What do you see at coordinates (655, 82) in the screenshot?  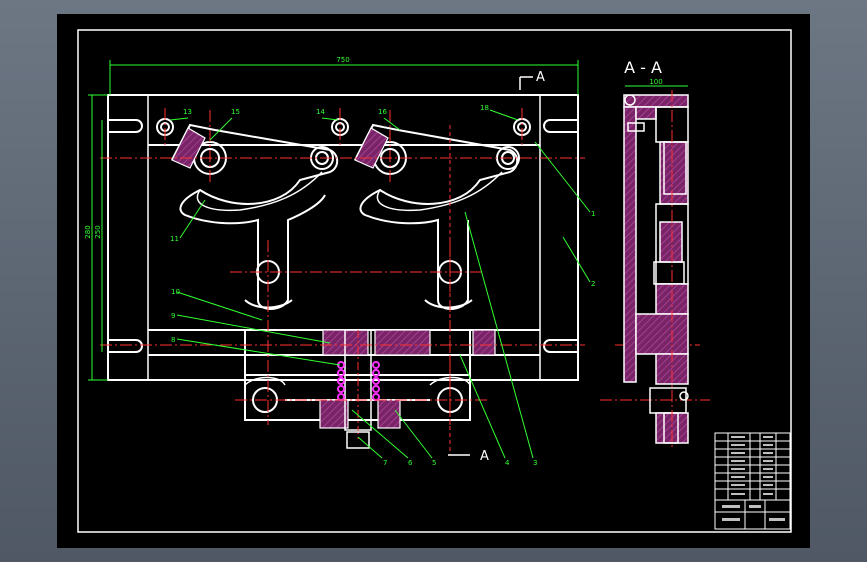 I see `dim-section-width: 100` at bounding box center [655, 82].